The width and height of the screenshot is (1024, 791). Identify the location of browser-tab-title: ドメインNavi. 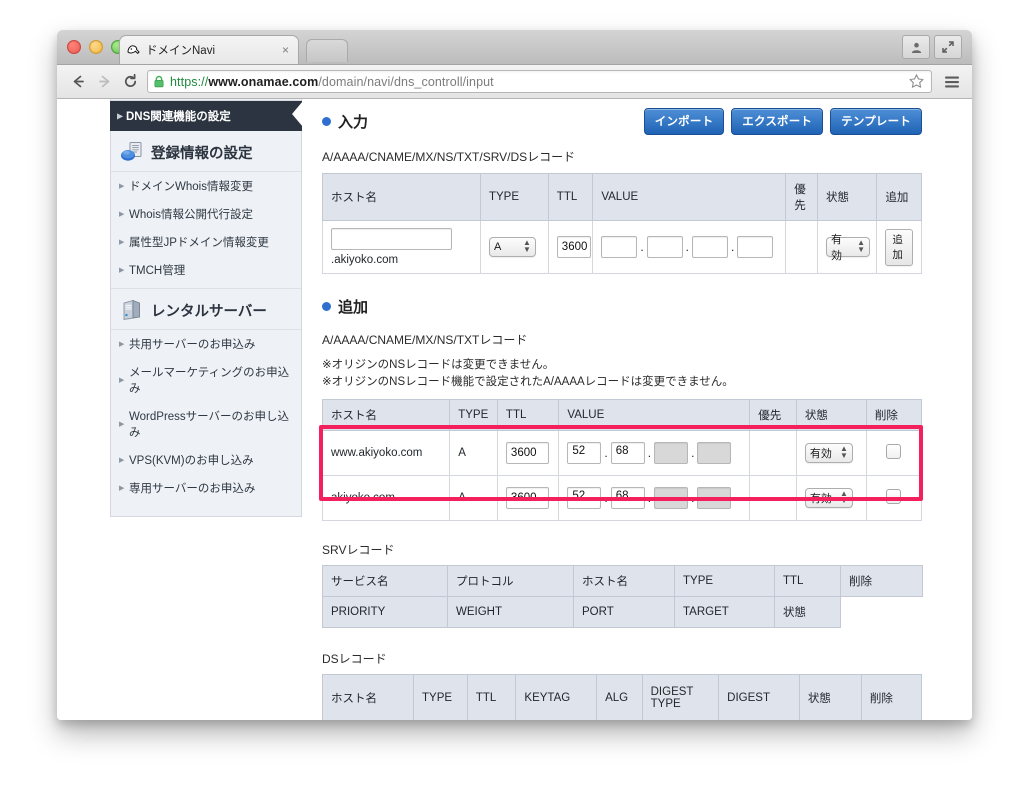
(181, 51).